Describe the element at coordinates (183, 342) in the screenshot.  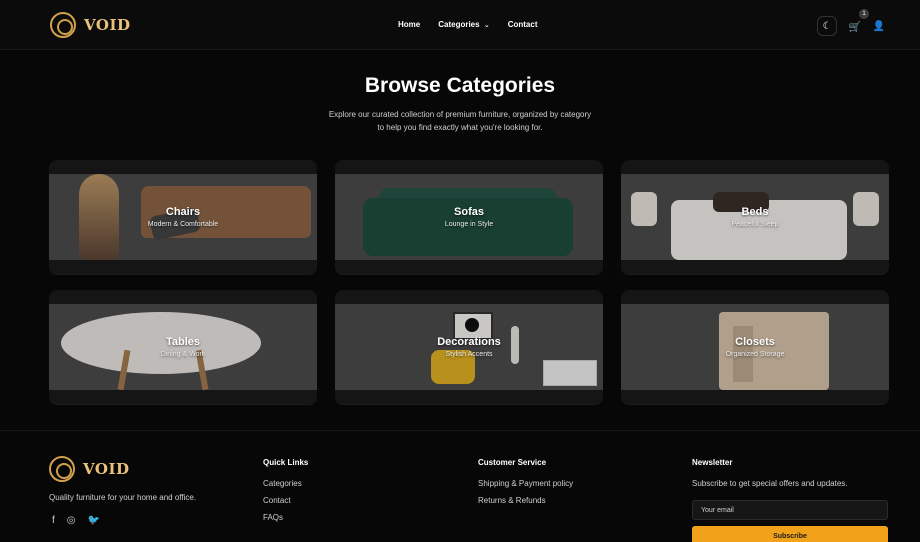
I see `category-title: Tables` at that location.